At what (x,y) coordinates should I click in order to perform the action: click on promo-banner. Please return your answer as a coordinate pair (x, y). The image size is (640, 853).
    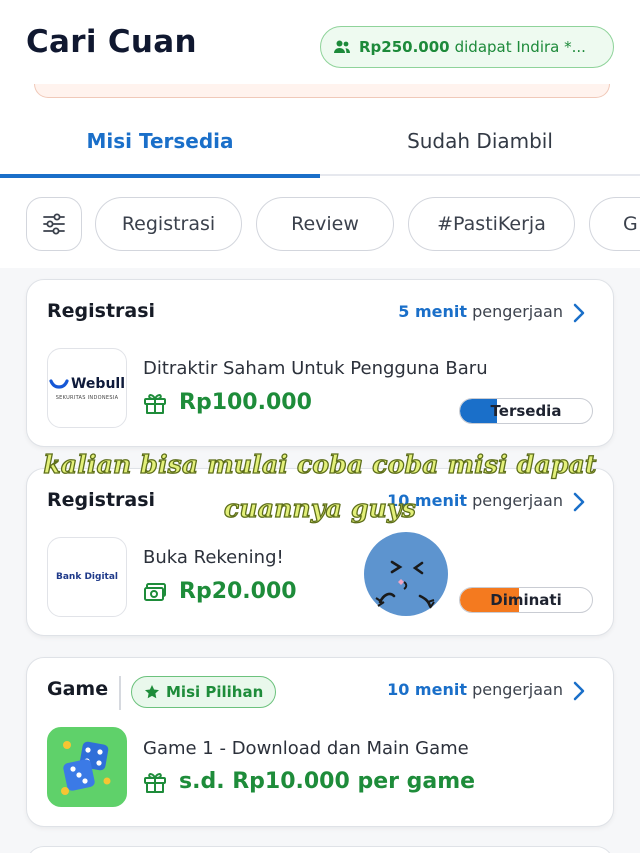
    Looking at the image, I should click on (322, 91).